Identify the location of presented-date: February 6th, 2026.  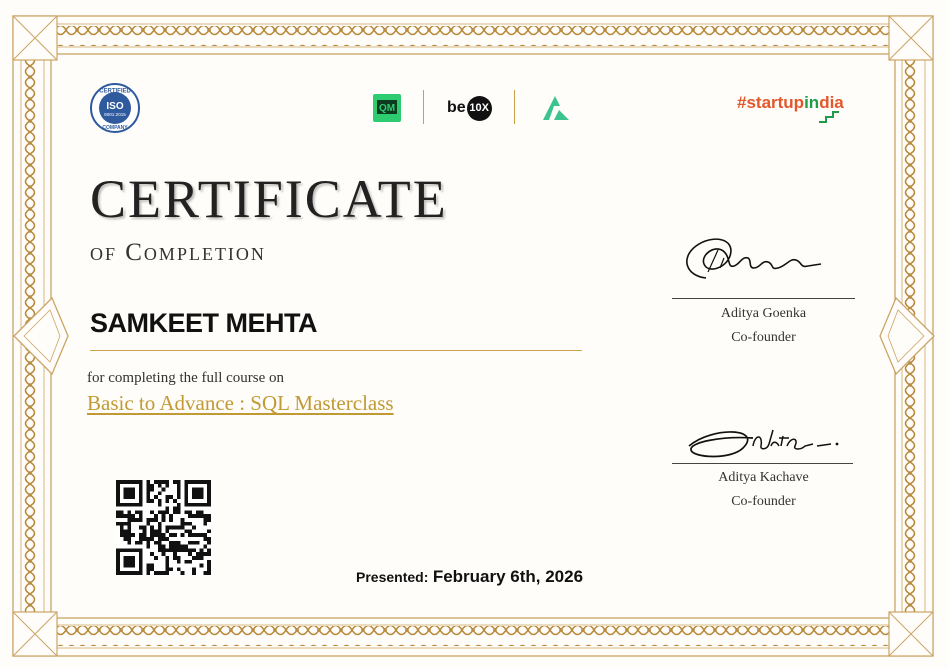
(508, 576).